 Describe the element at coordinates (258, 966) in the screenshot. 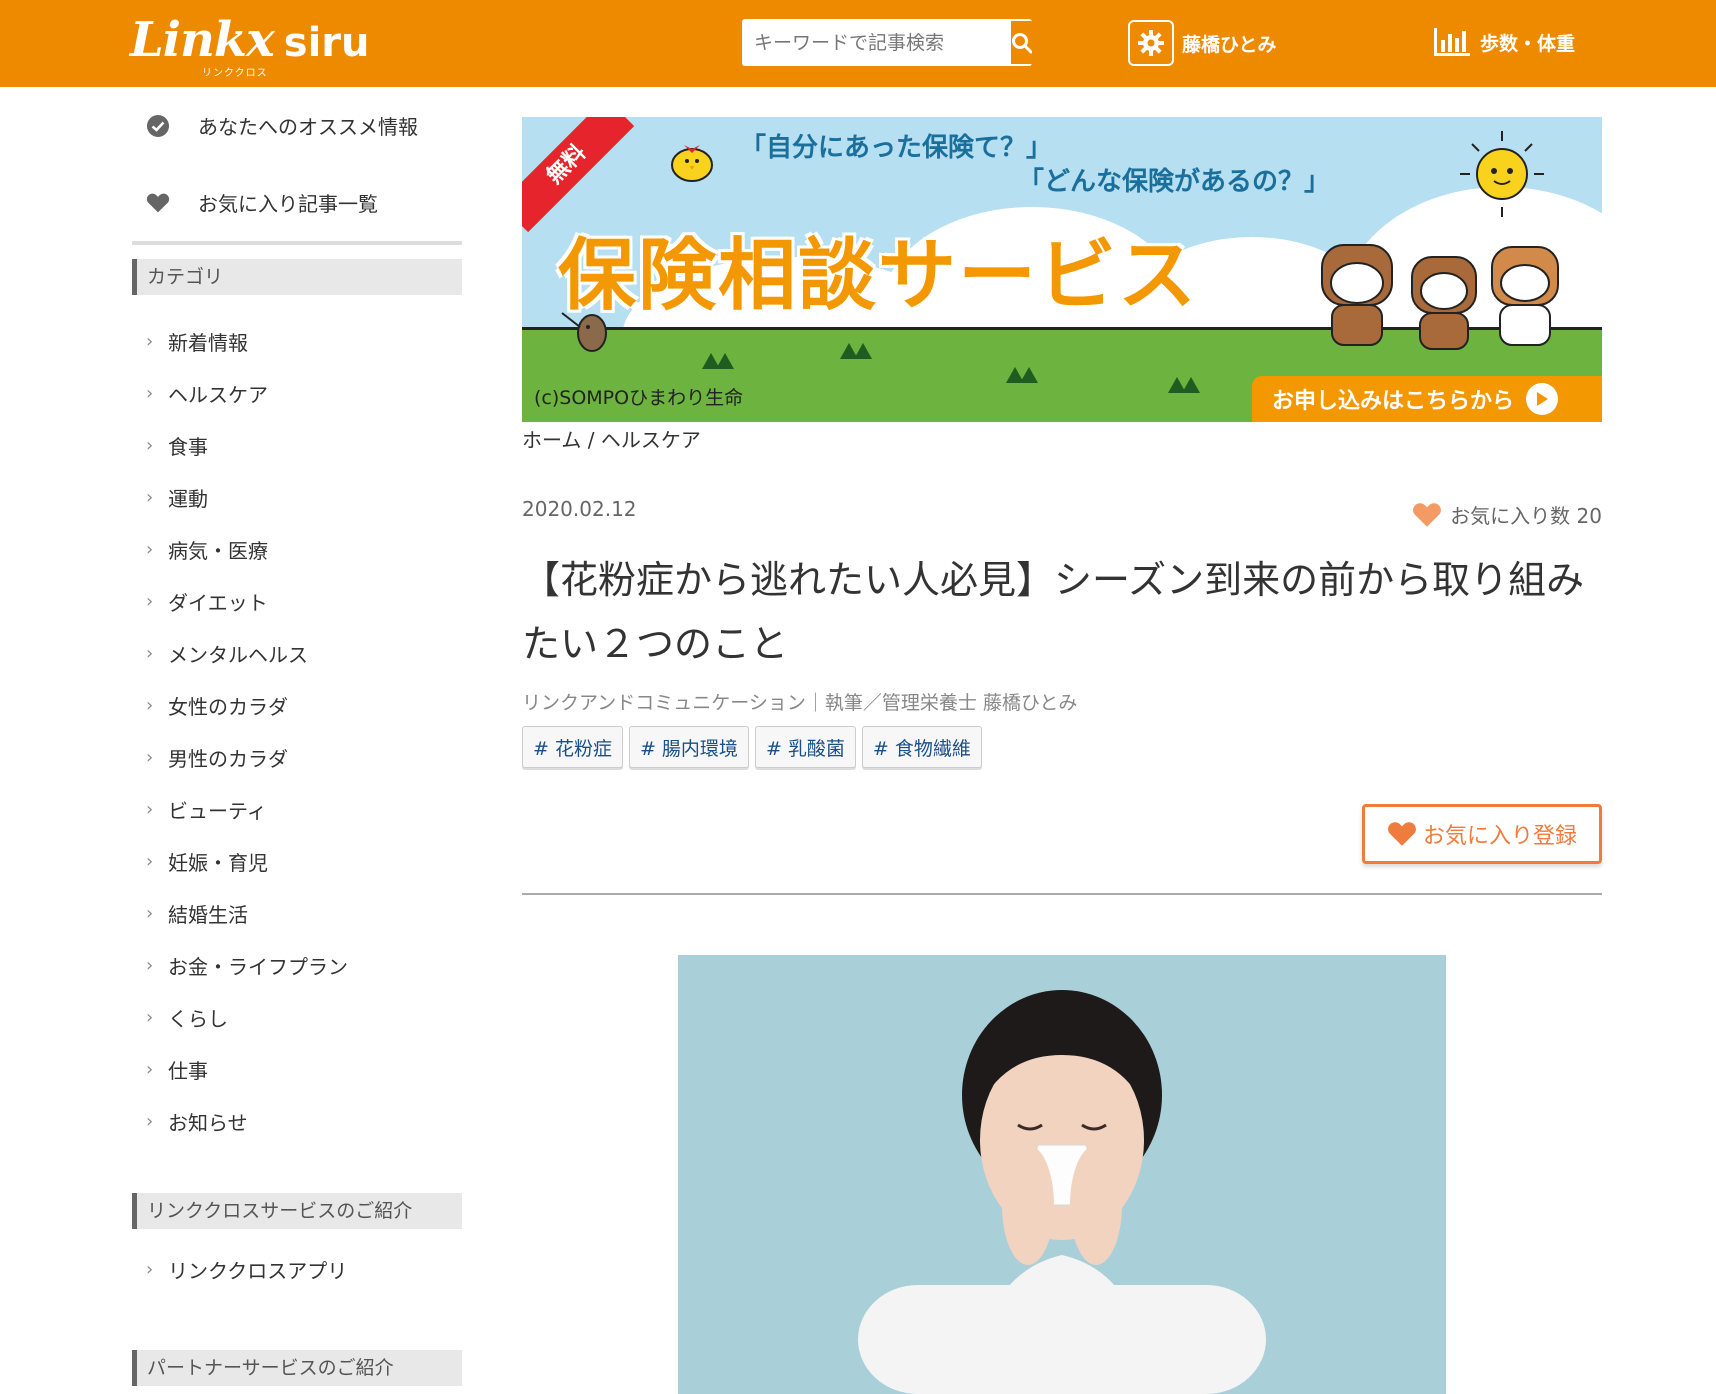

I see `category-label: お金・ライフプラン` at that location.